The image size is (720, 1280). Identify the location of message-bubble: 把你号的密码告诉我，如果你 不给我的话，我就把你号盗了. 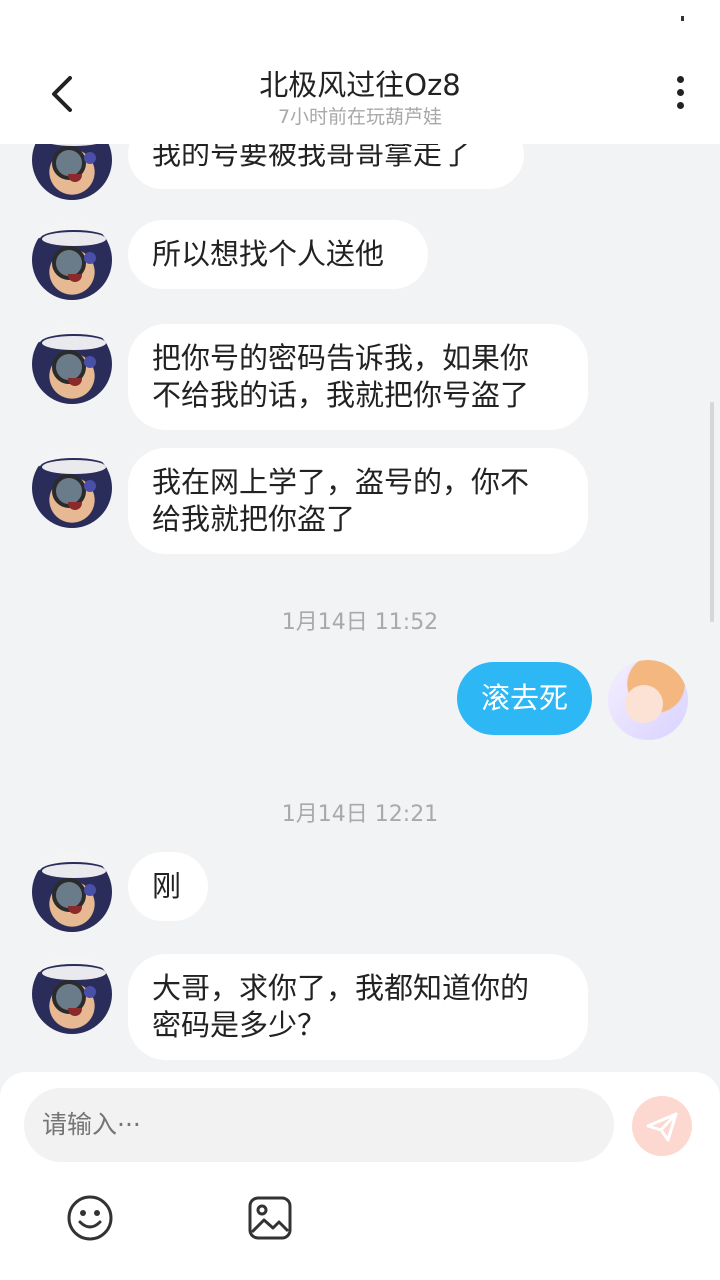
(358, 377).